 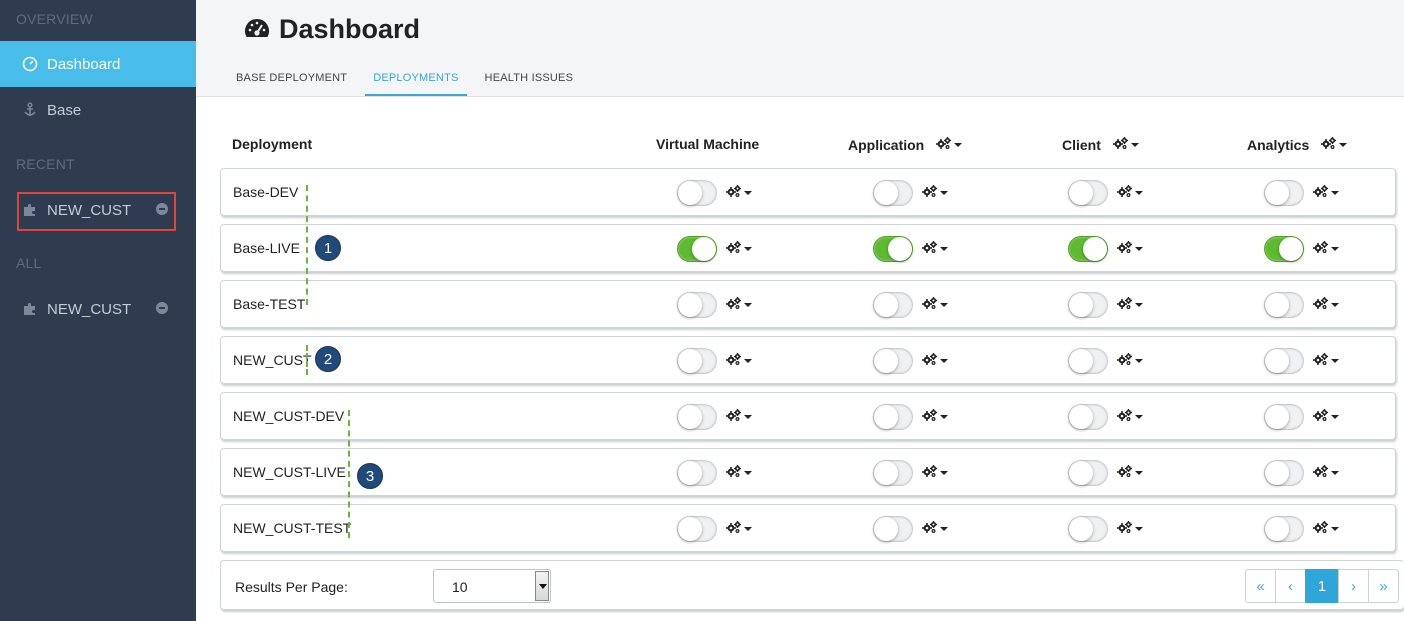 I want to click on recent-item-new-cust: NEW_CUST, so click(x=98, y=210).